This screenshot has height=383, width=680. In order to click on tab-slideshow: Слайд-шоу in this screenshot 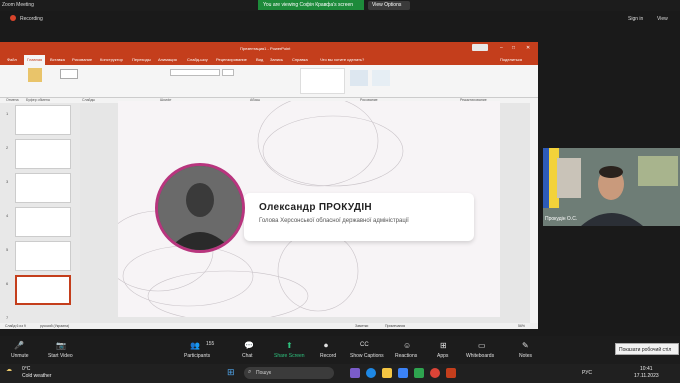, I will do `click(197, 59)`.